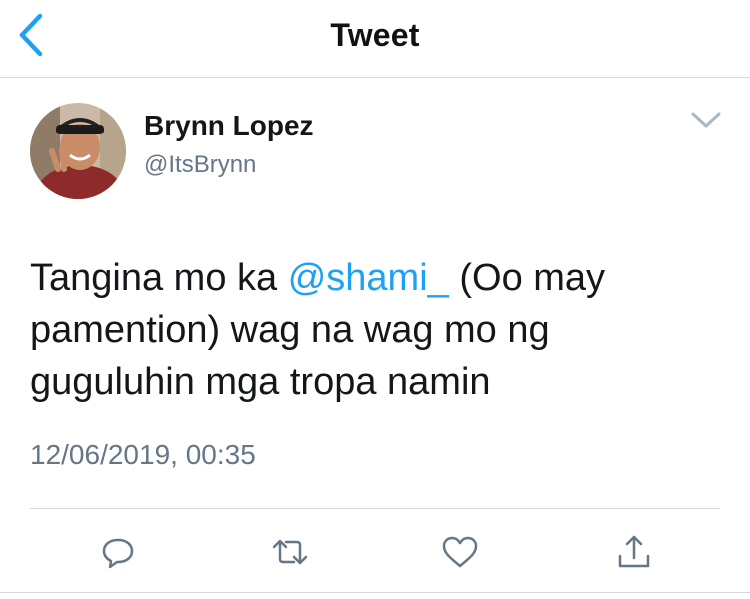 The width and height of the screenshot is (750, 599). Describe the element at coordinates (159, 278) in the screenshot. I see `tweet-text-part: Tangina mo ka` at that location.